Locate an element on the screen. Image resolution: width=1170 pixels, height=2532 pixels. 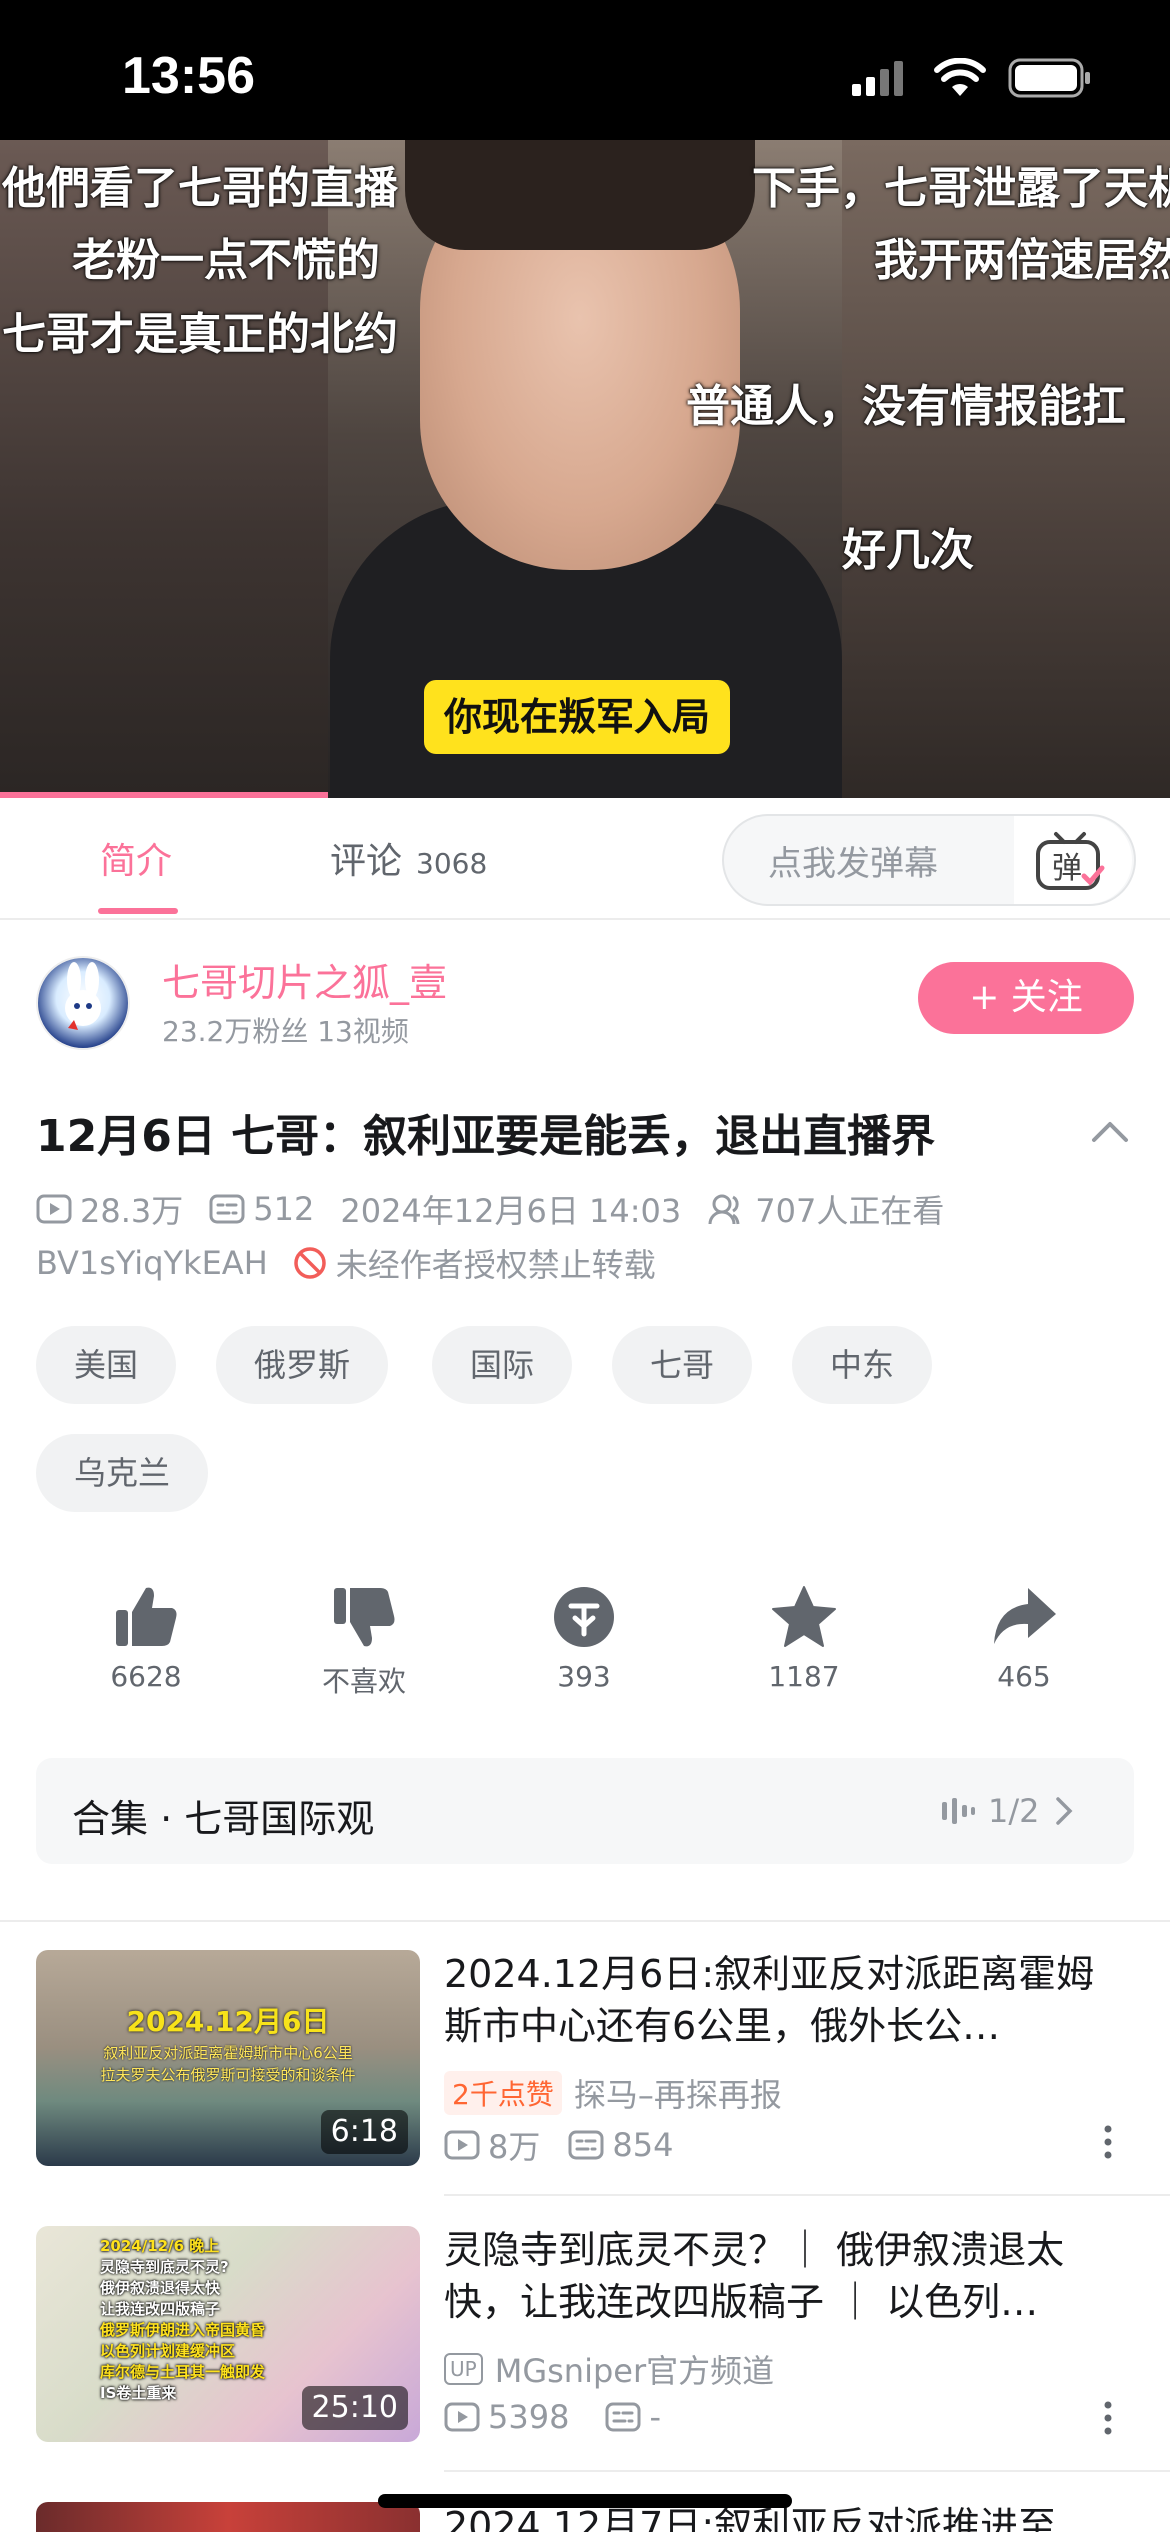
danmaku-placeholder: 点我发弹幕 is located at coordinates (853, 864).